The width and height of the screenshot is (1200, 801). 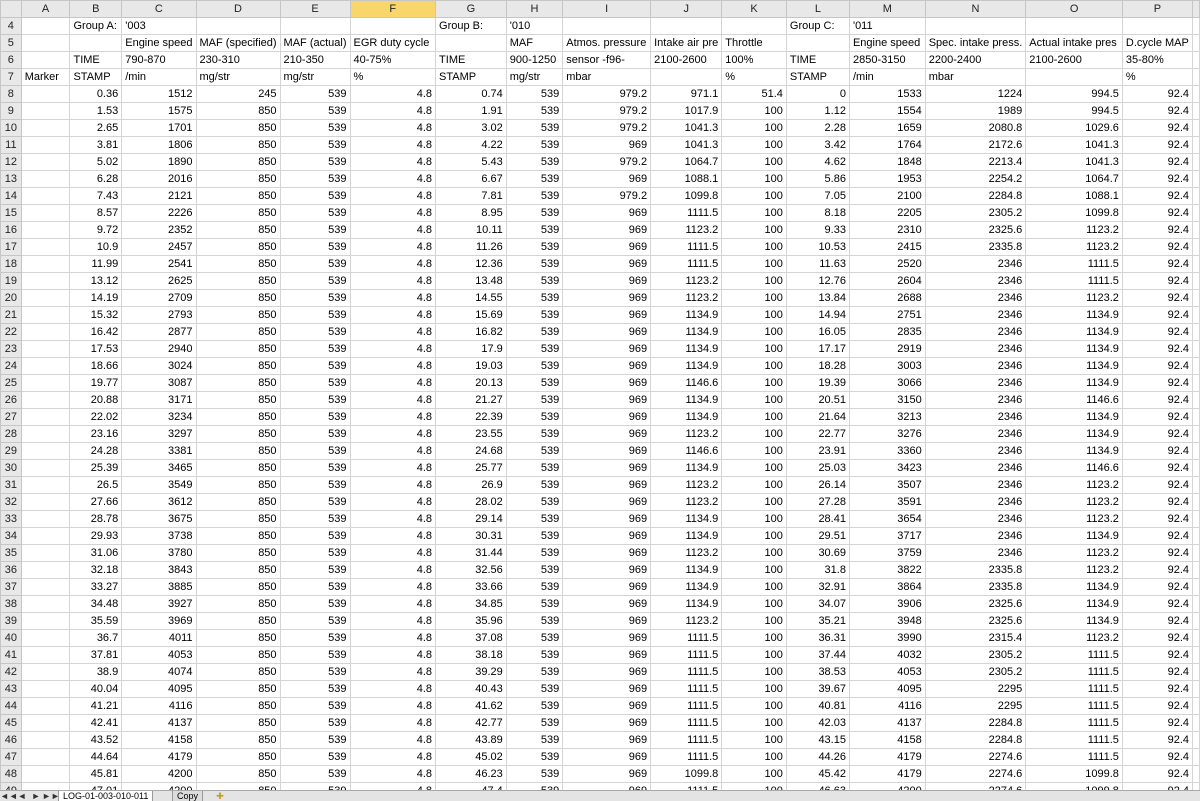 What do you see at coordinates (975, 536) in the screenshot?
I see `cell-n34: 2346` at bounding box center [975, 536].